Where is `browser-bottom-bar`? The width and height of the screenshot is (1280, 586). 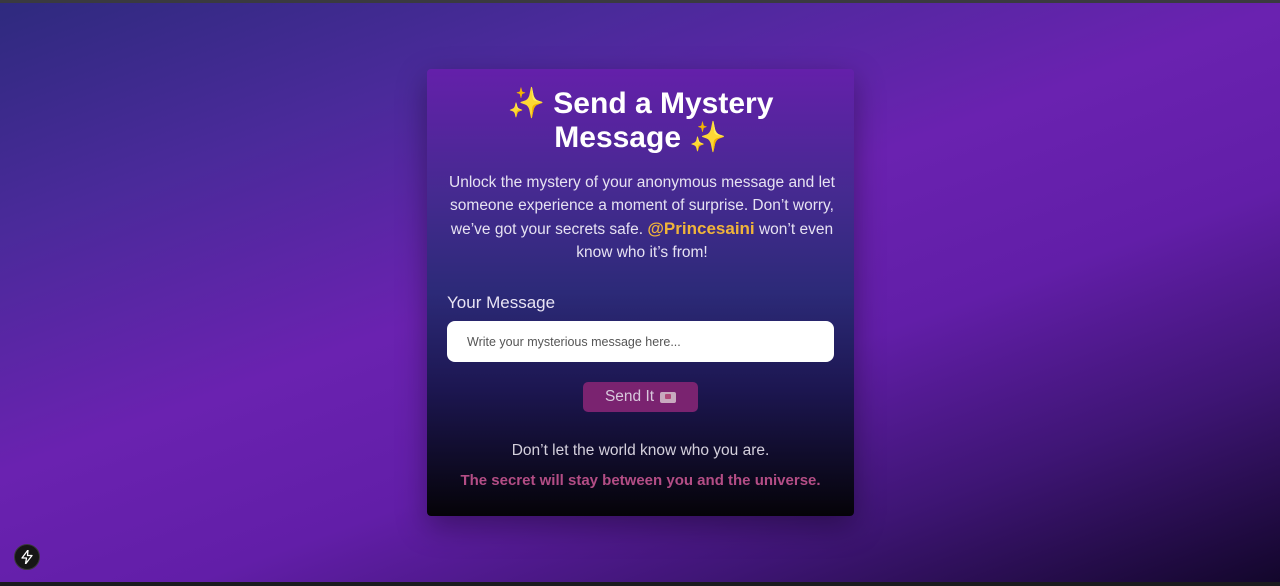
browser-bottom-bar is located at coordinates (640, 584).